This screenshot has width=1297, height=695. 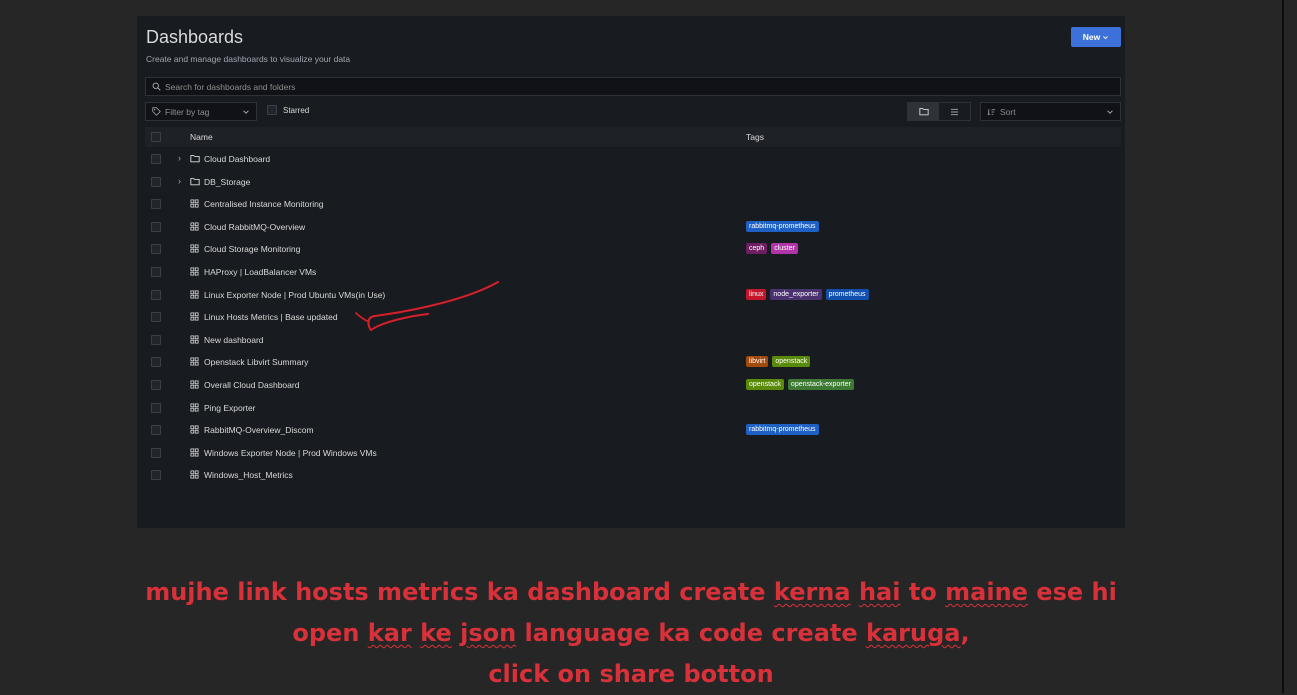 I want to click on annotation-line-3: click on share botton, so click(x=631, y=674).